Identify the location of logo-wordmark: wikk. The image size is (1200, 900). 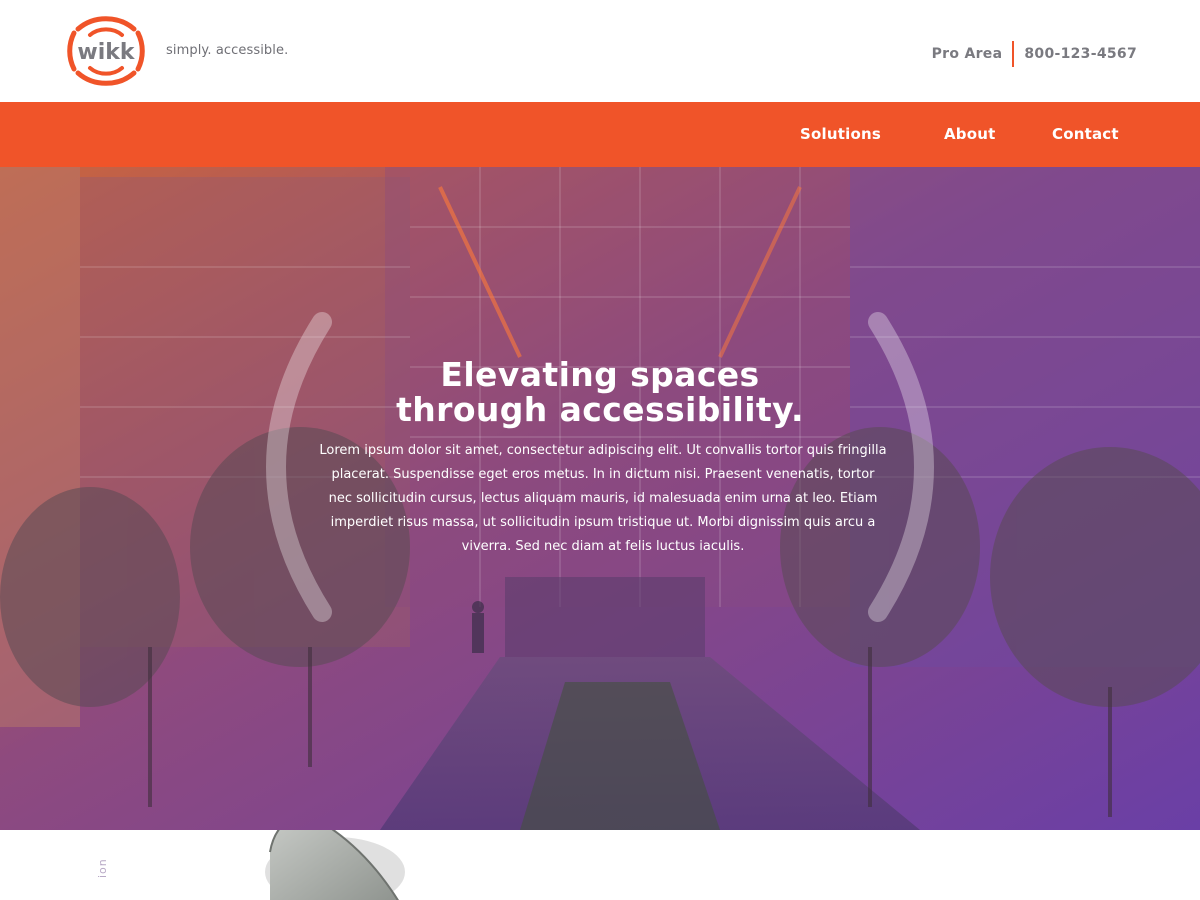
(106, 52).